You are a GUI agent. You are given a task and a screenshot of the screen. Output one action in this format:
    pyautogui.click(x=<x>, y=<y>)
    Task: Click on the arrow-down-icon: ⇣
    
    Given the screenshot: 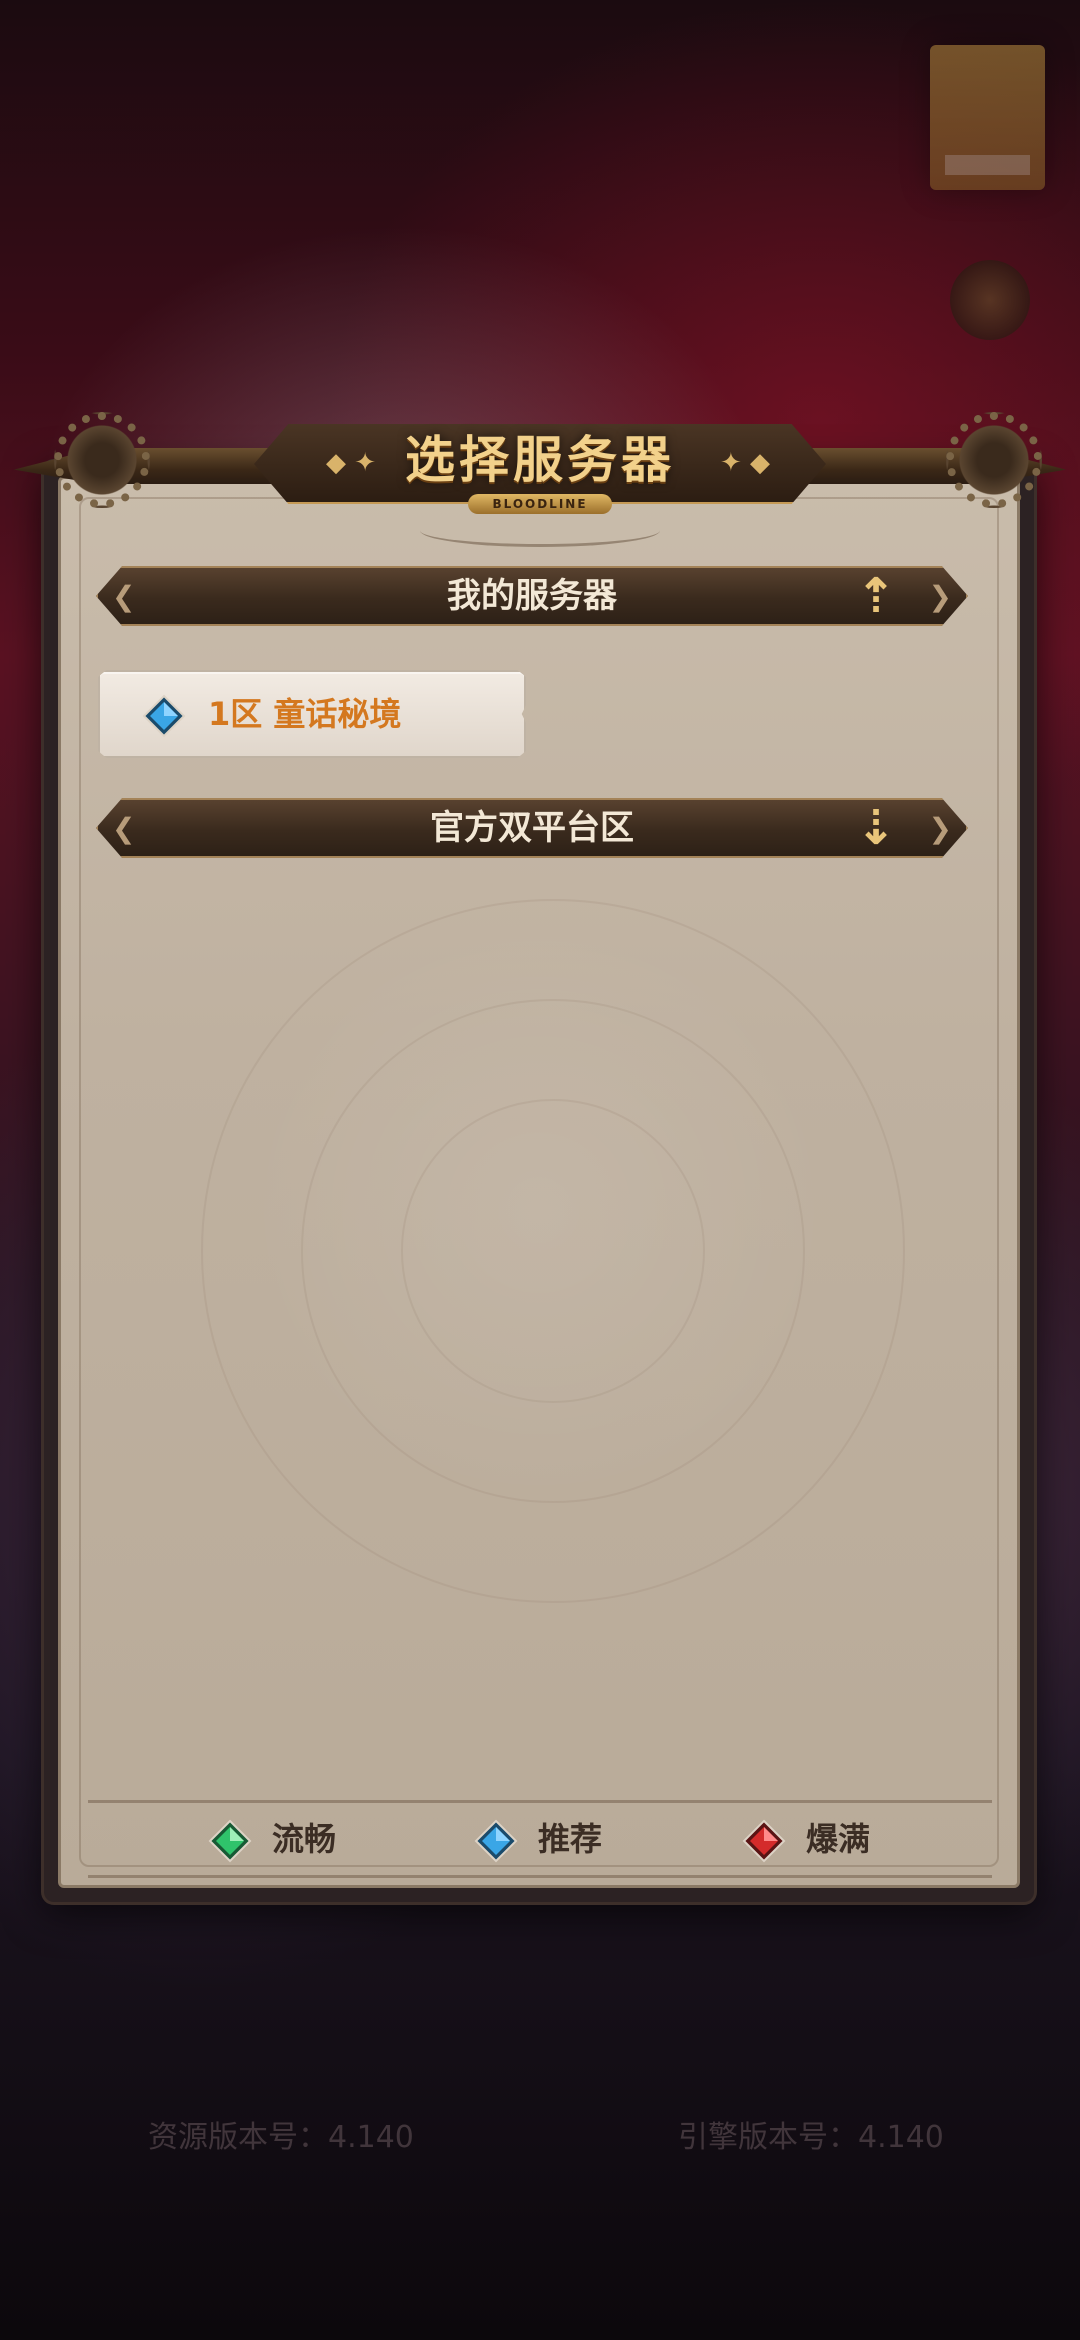 What is the action you would take?
    pyautogui.click(x=876, y=828)
    